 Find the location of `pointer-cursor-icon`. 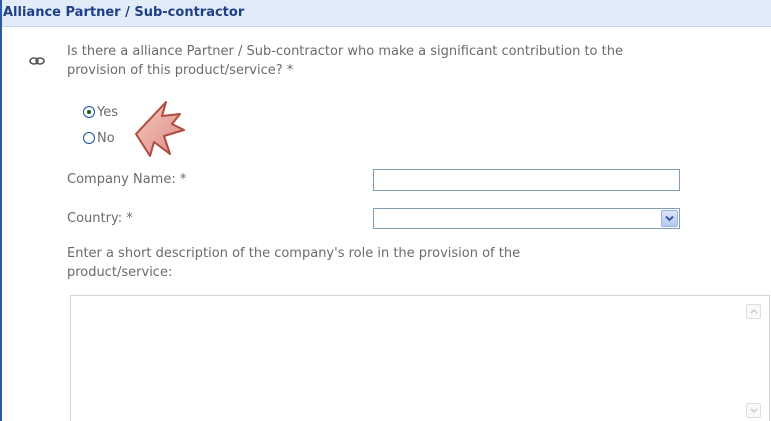

pointer-cursor-icon is located at coordinates (160, 129).